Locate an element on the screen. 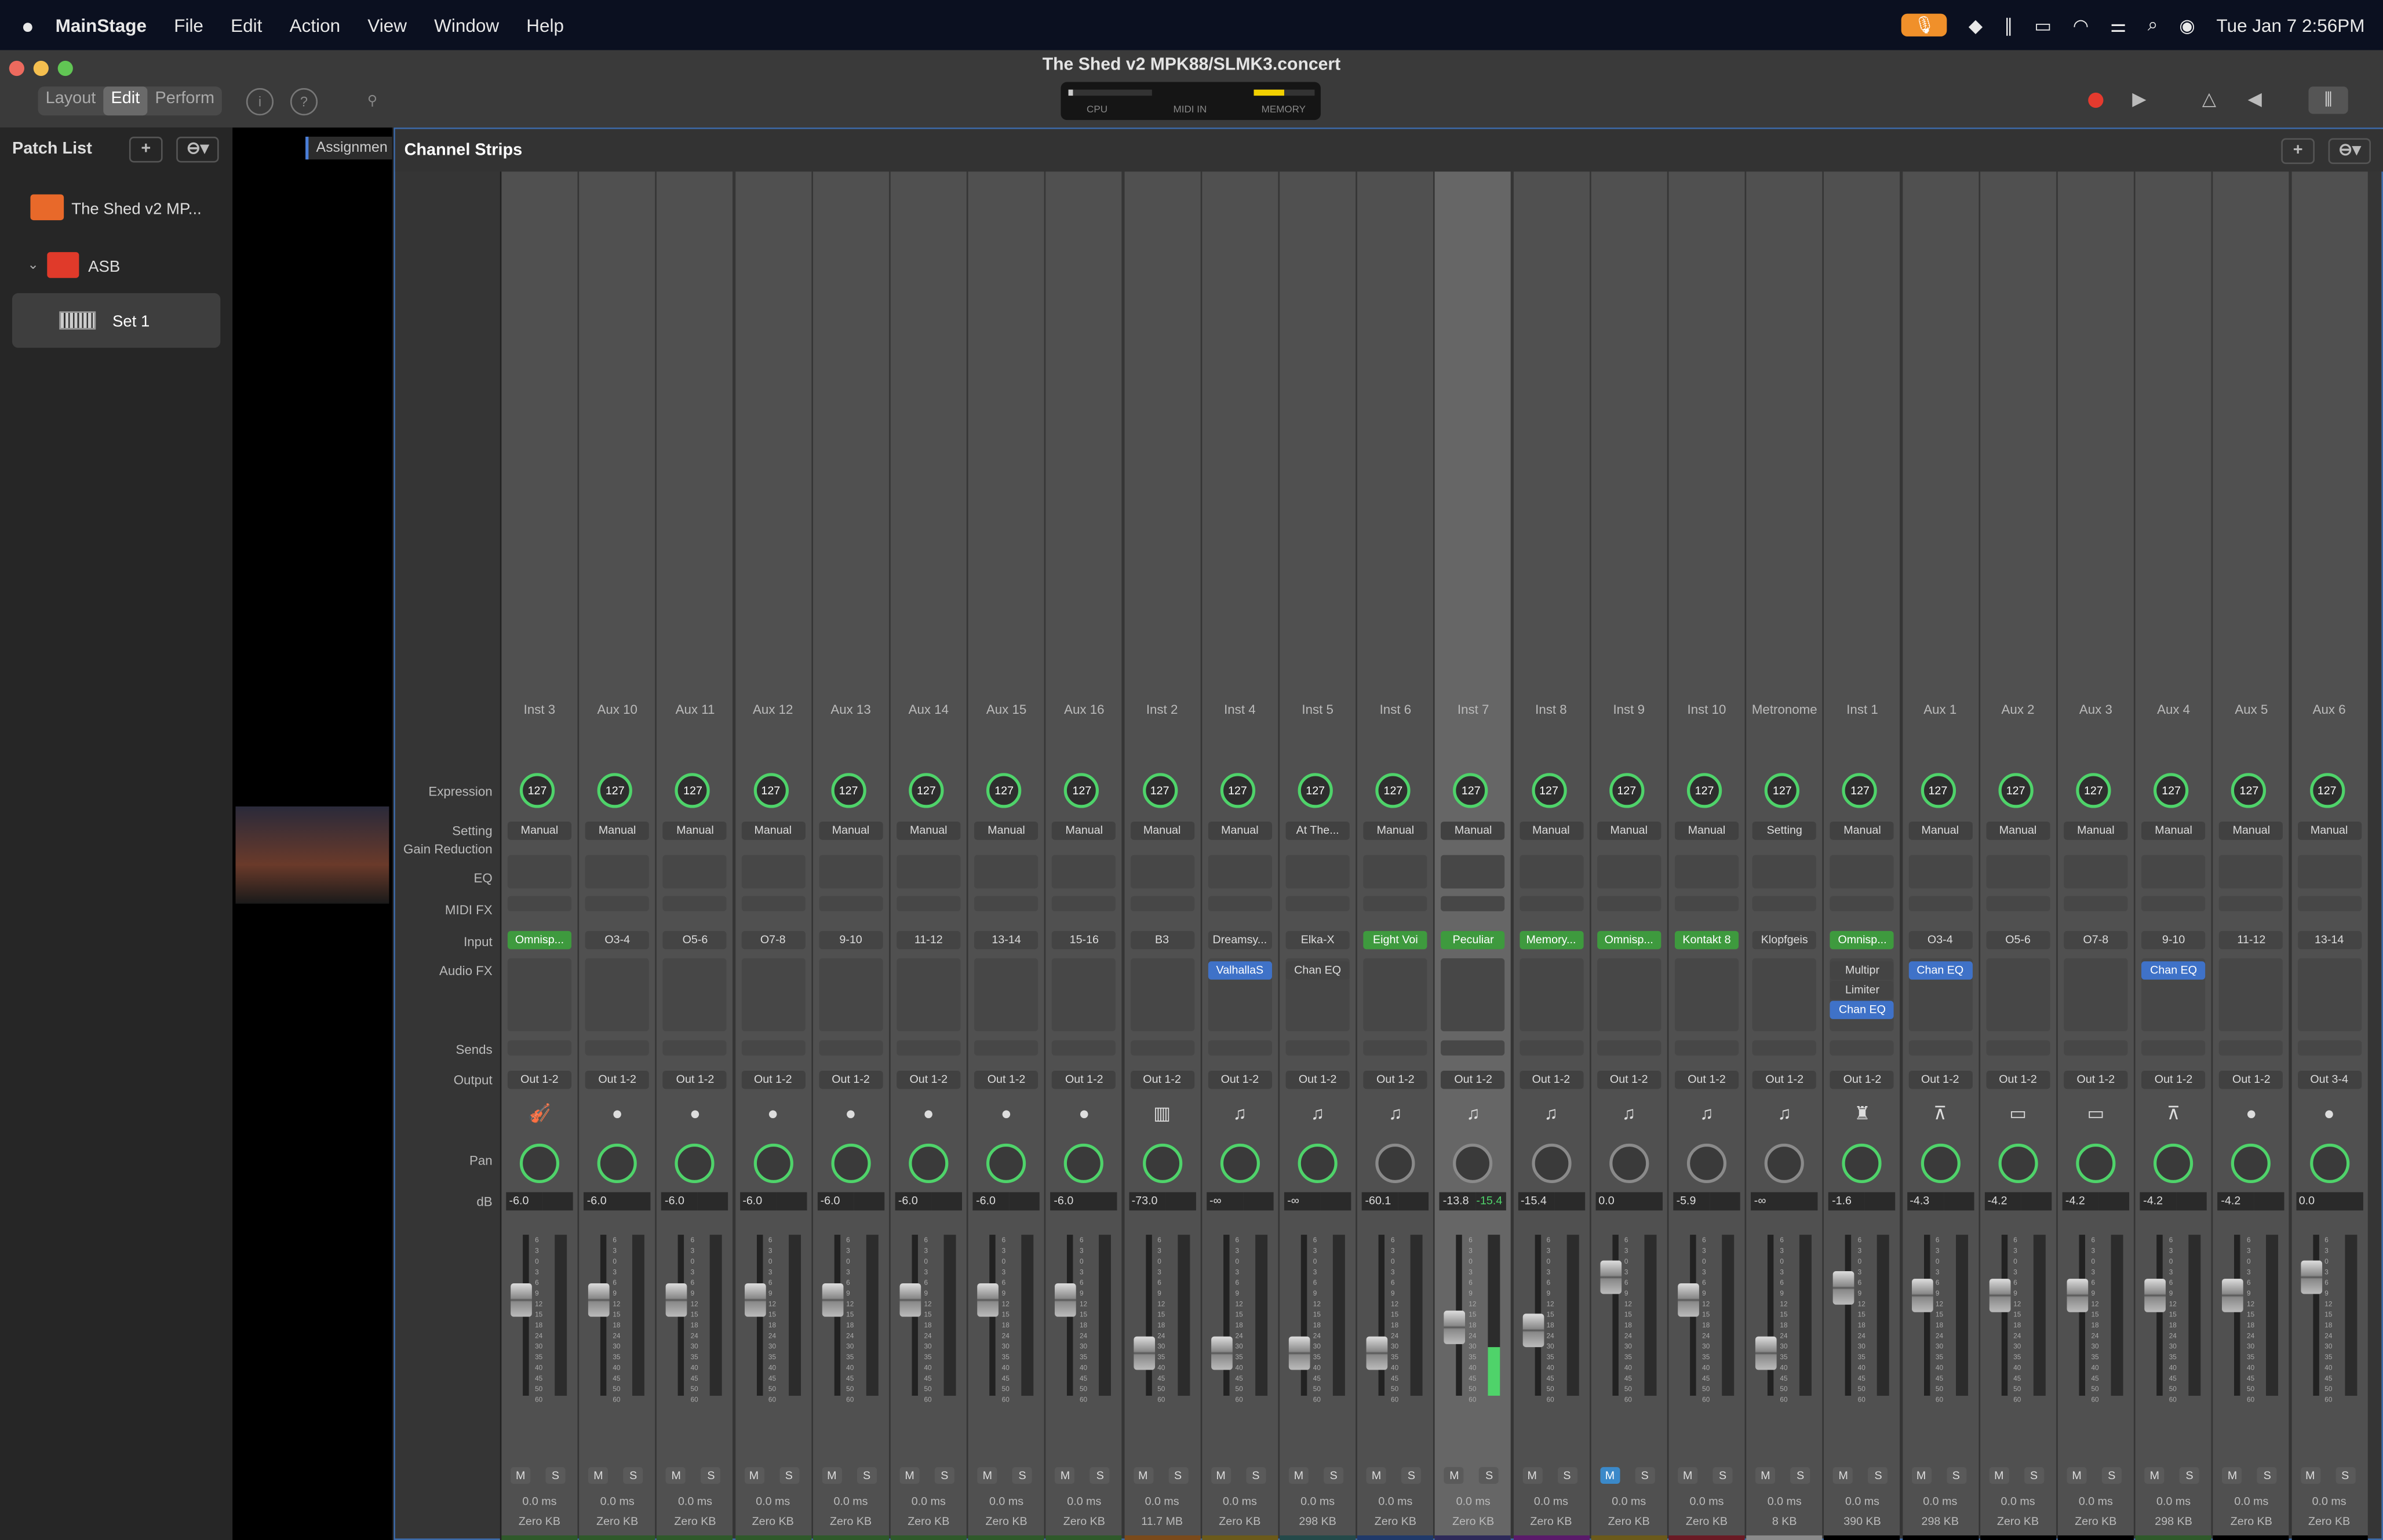 The width and height of the screenshot is (2383, 1540). strip-bottom-name: Inst 9 is located at coordinates (1707, 1537).